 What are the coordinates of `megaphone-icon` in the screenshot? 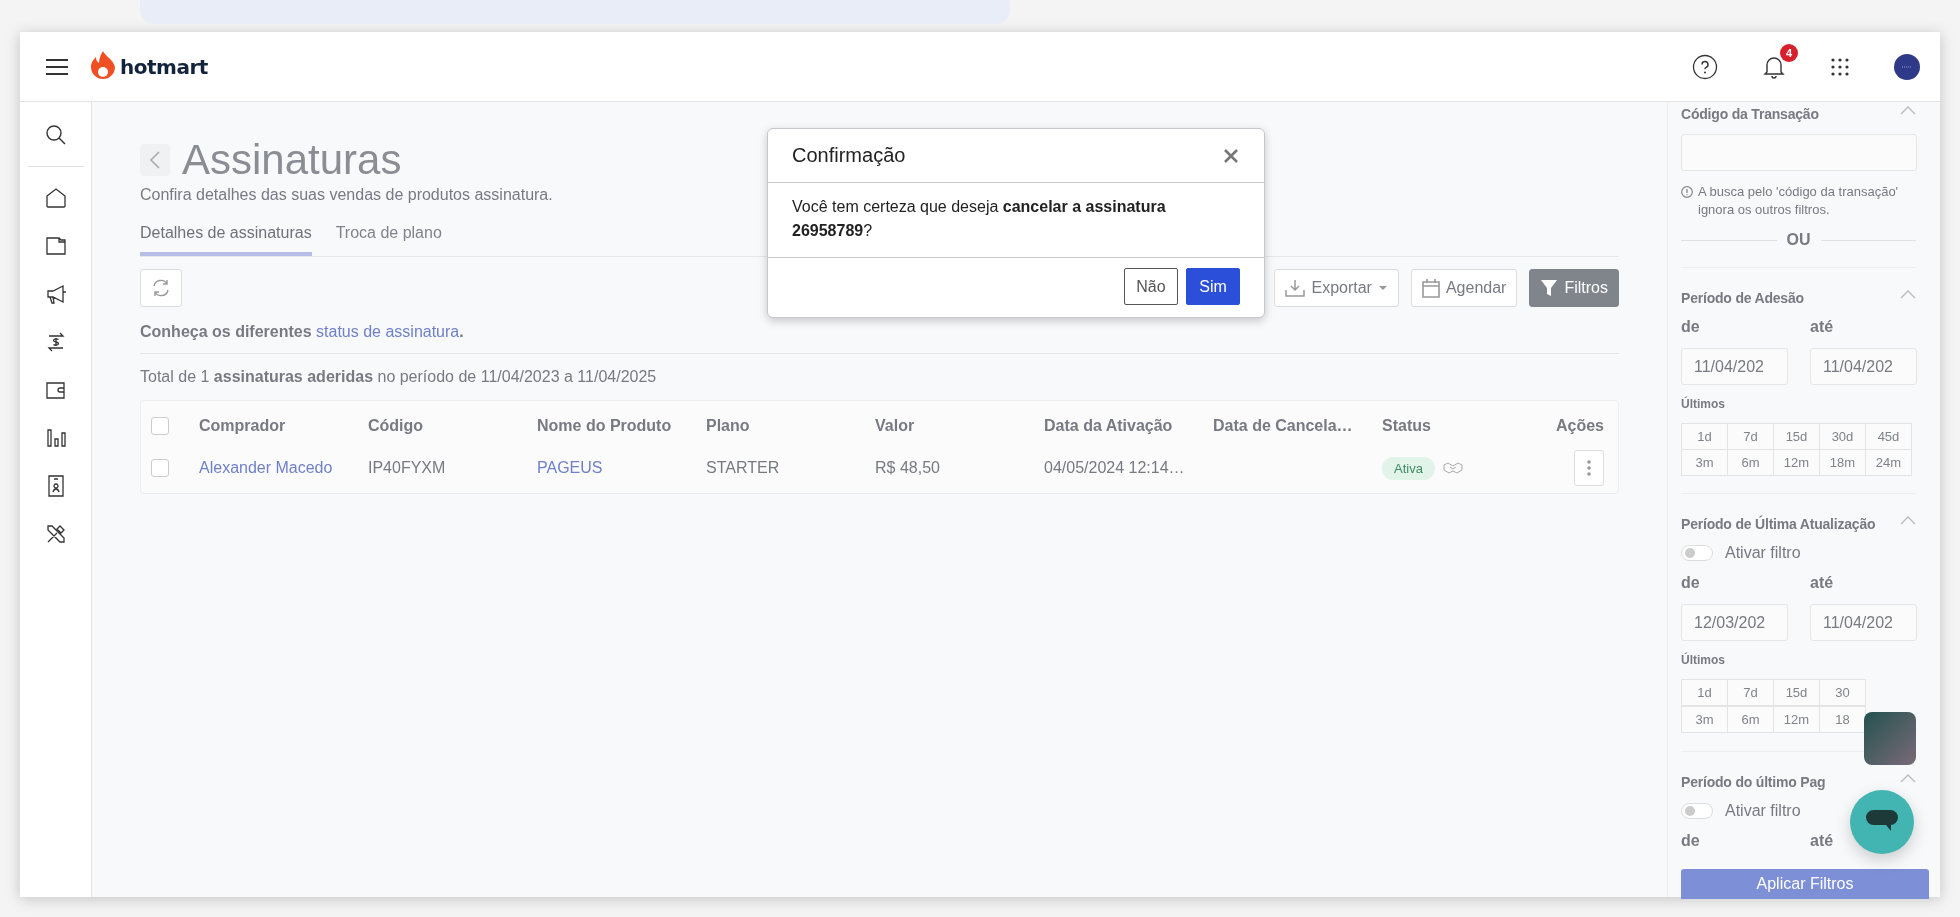 It's located at (55, 294).